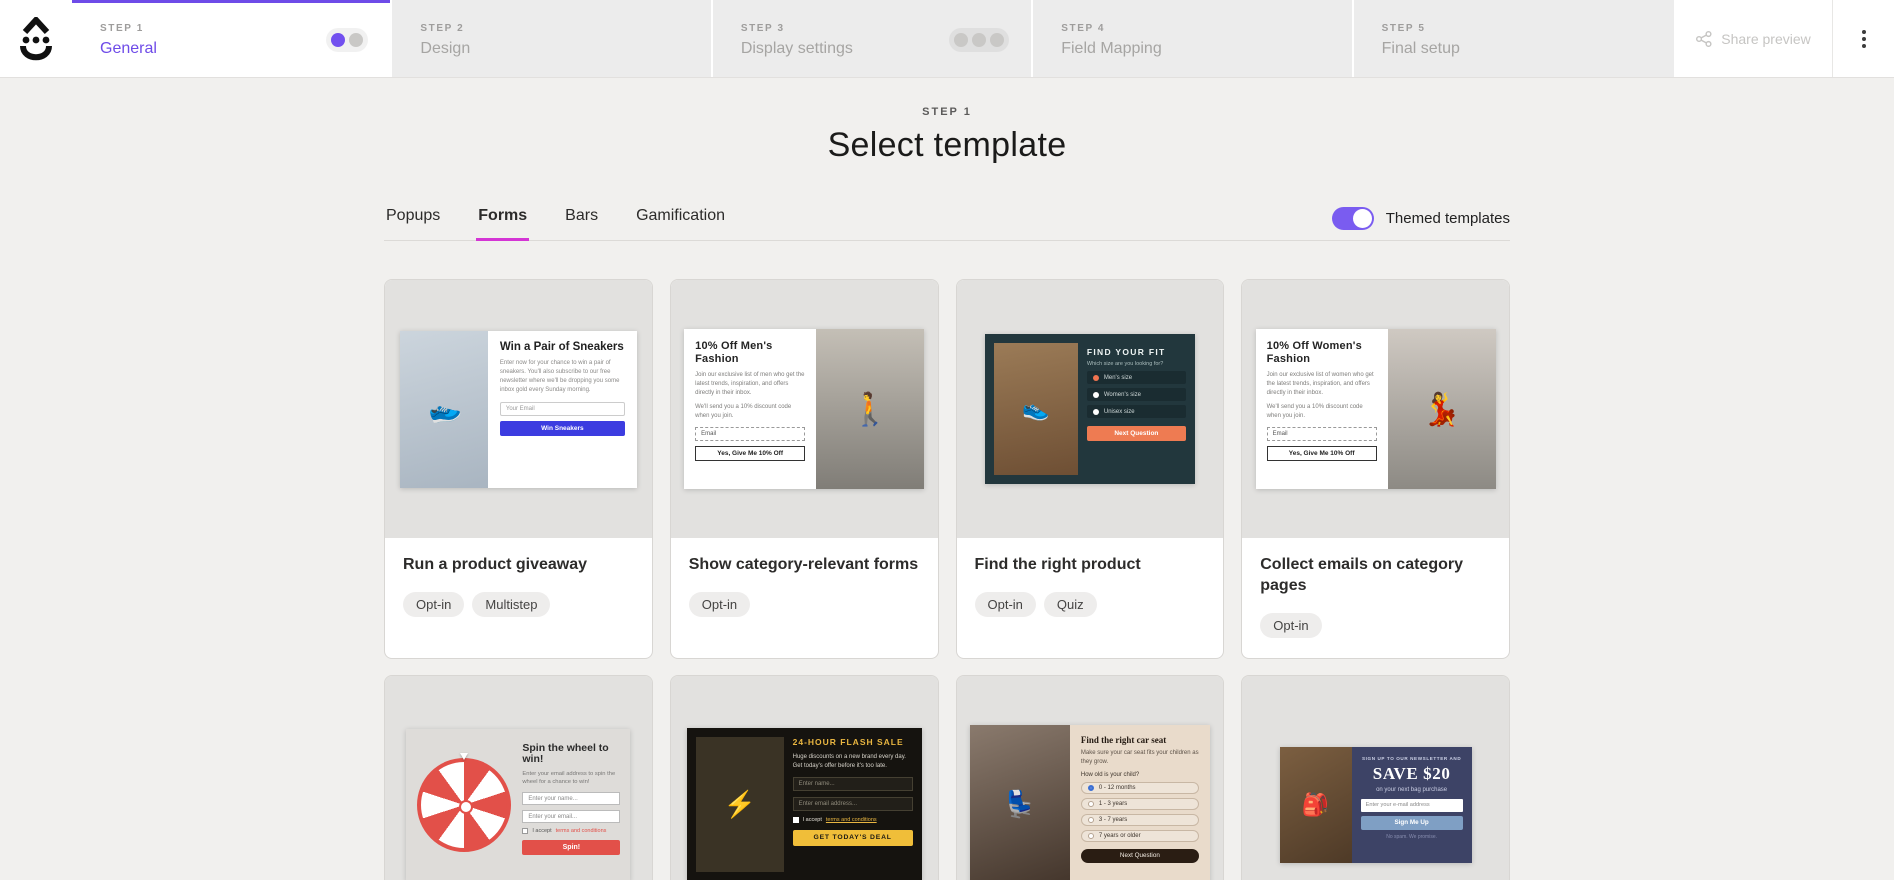 This screenshot has width=1894, height=880. What do you see at coordinates (551, 38) in the screenshot?
I see `step-tab-design: STEP 2 Design` at bounding box center [551, 38].